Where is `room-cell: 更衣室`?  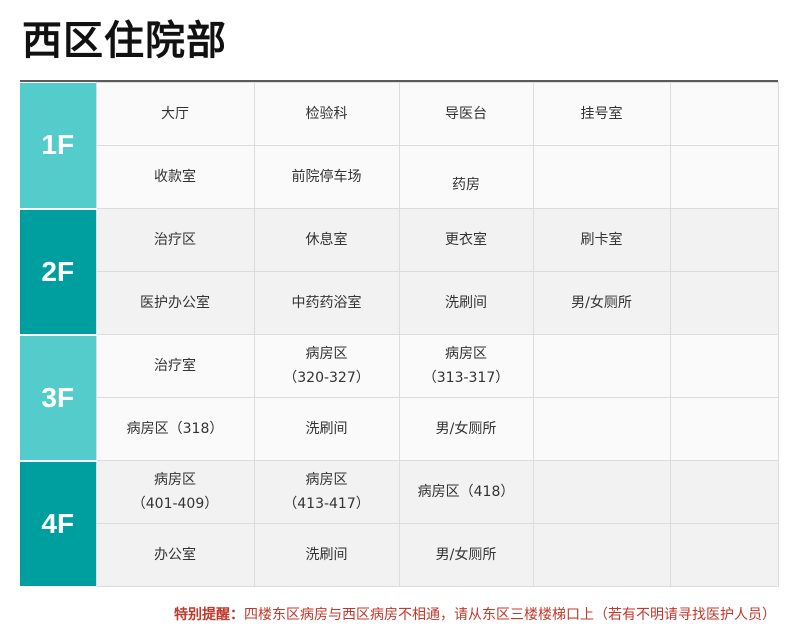 room-cell: 更衣室 is located at coordinates (466, 240).